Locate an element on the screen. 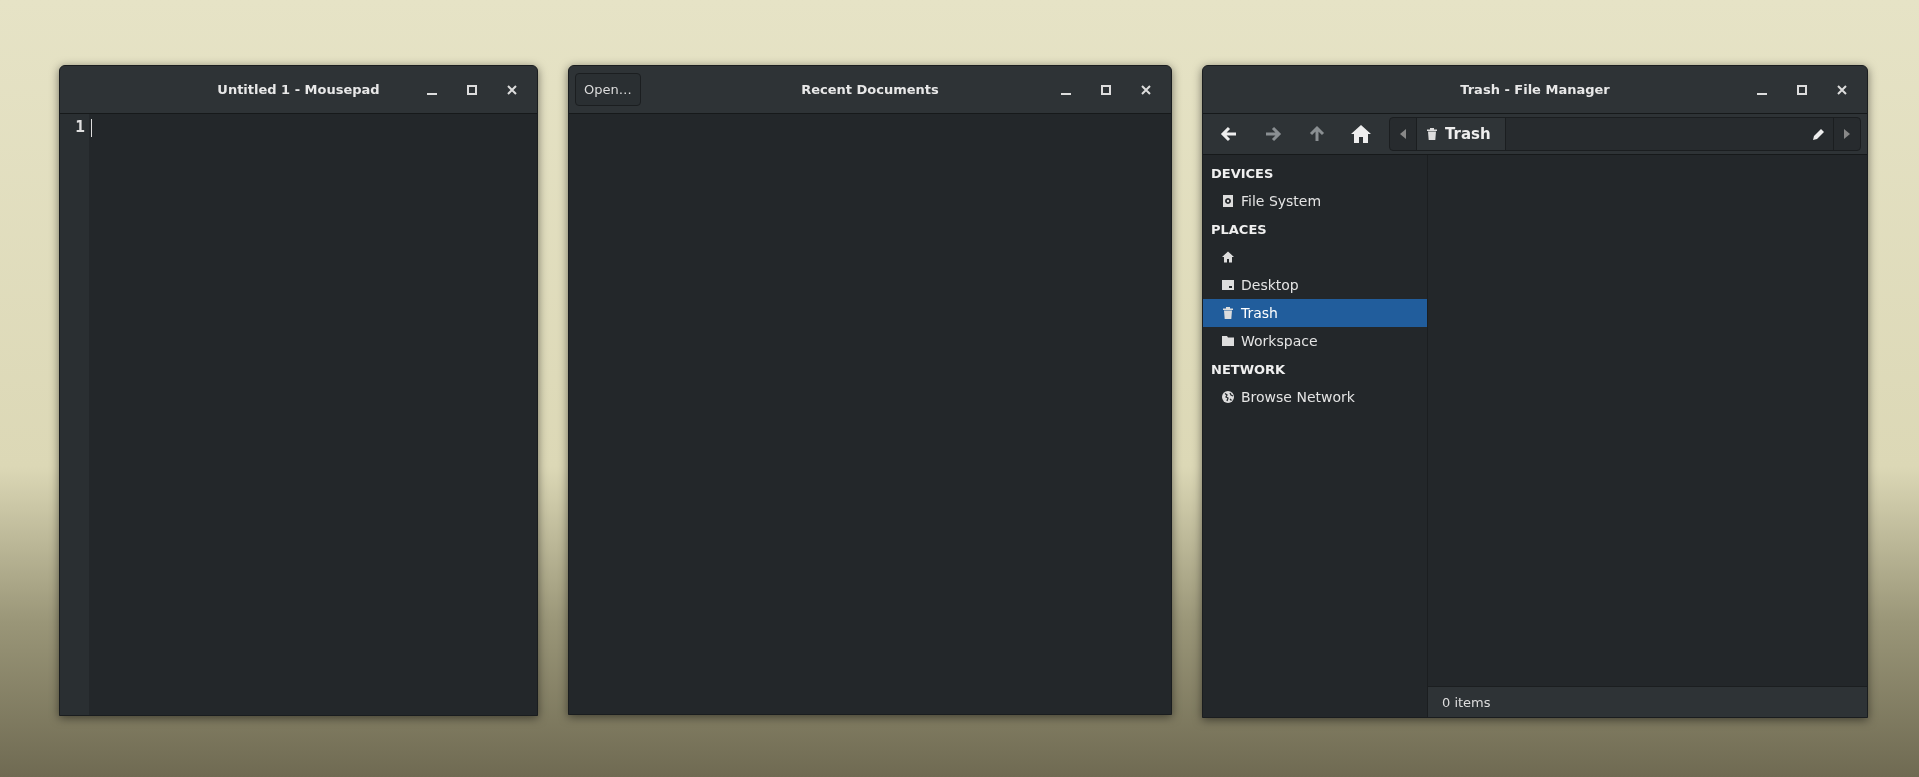  line-number: 1 is located at coordinates (79, 126).